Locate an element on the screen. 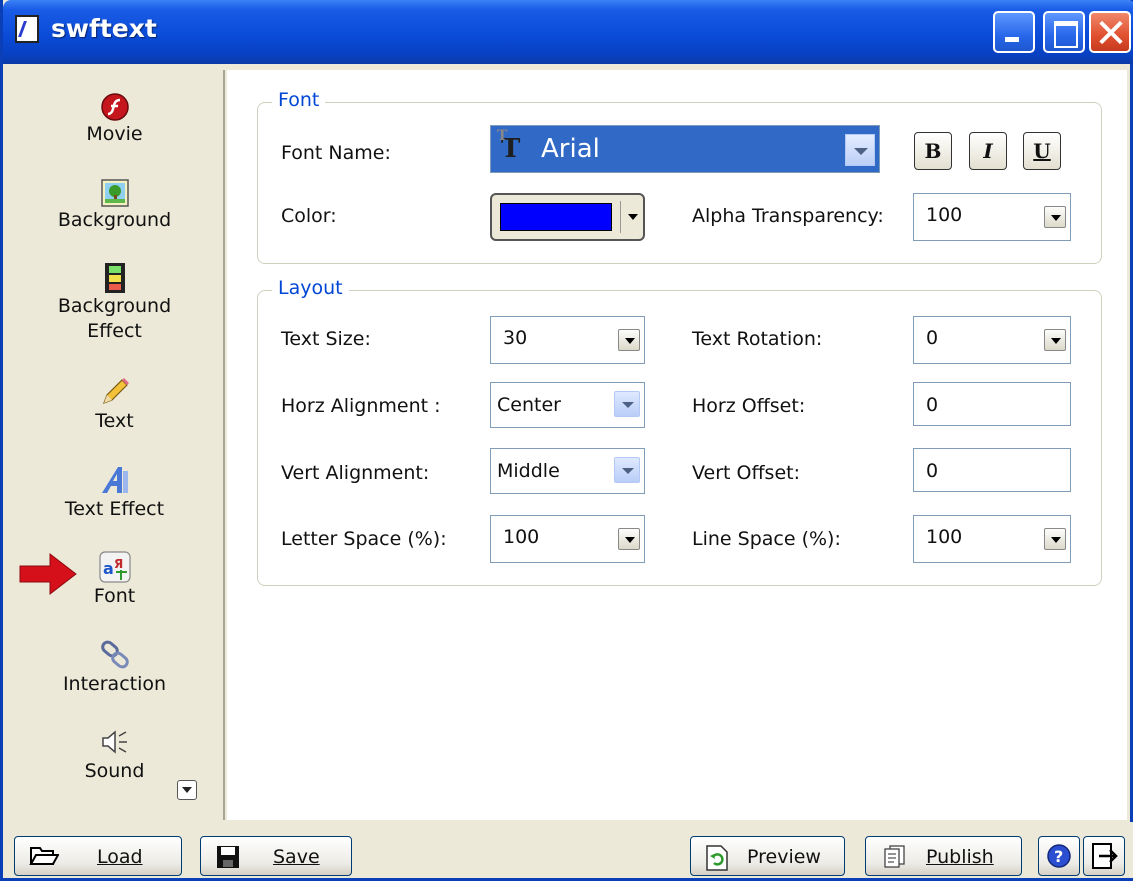  selection-arrow-icon is located at coordinates (48, 574).